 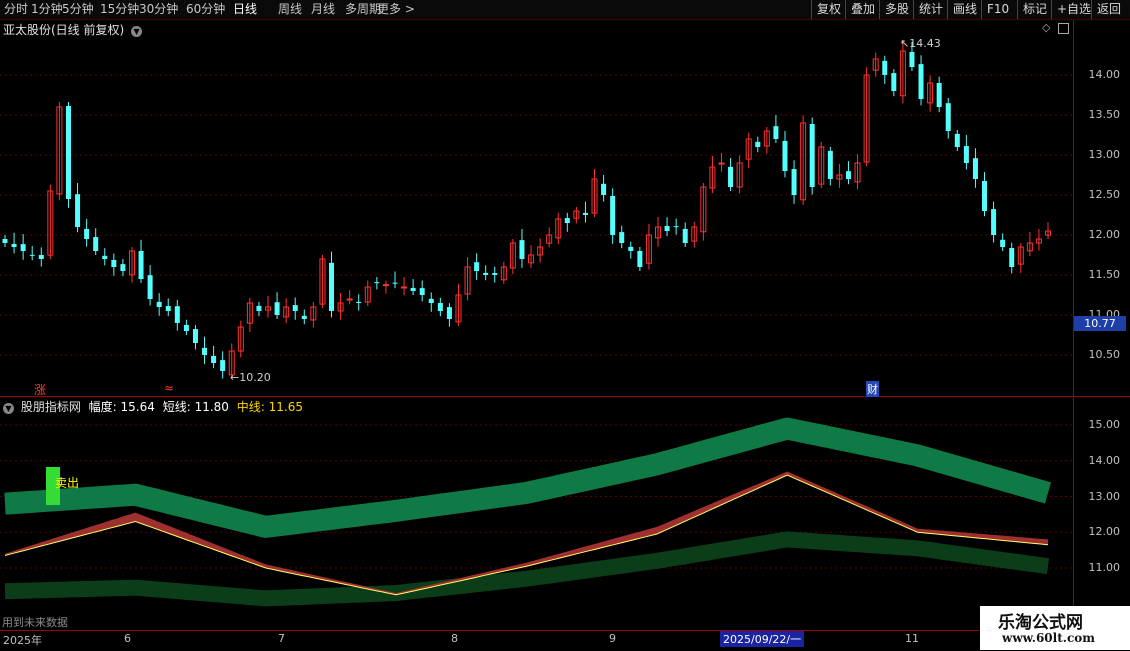 What do you see at coordinates (169, 388) in the screenshot?
I see `xiu-marker: ≈` at bounding box center [169, 388].